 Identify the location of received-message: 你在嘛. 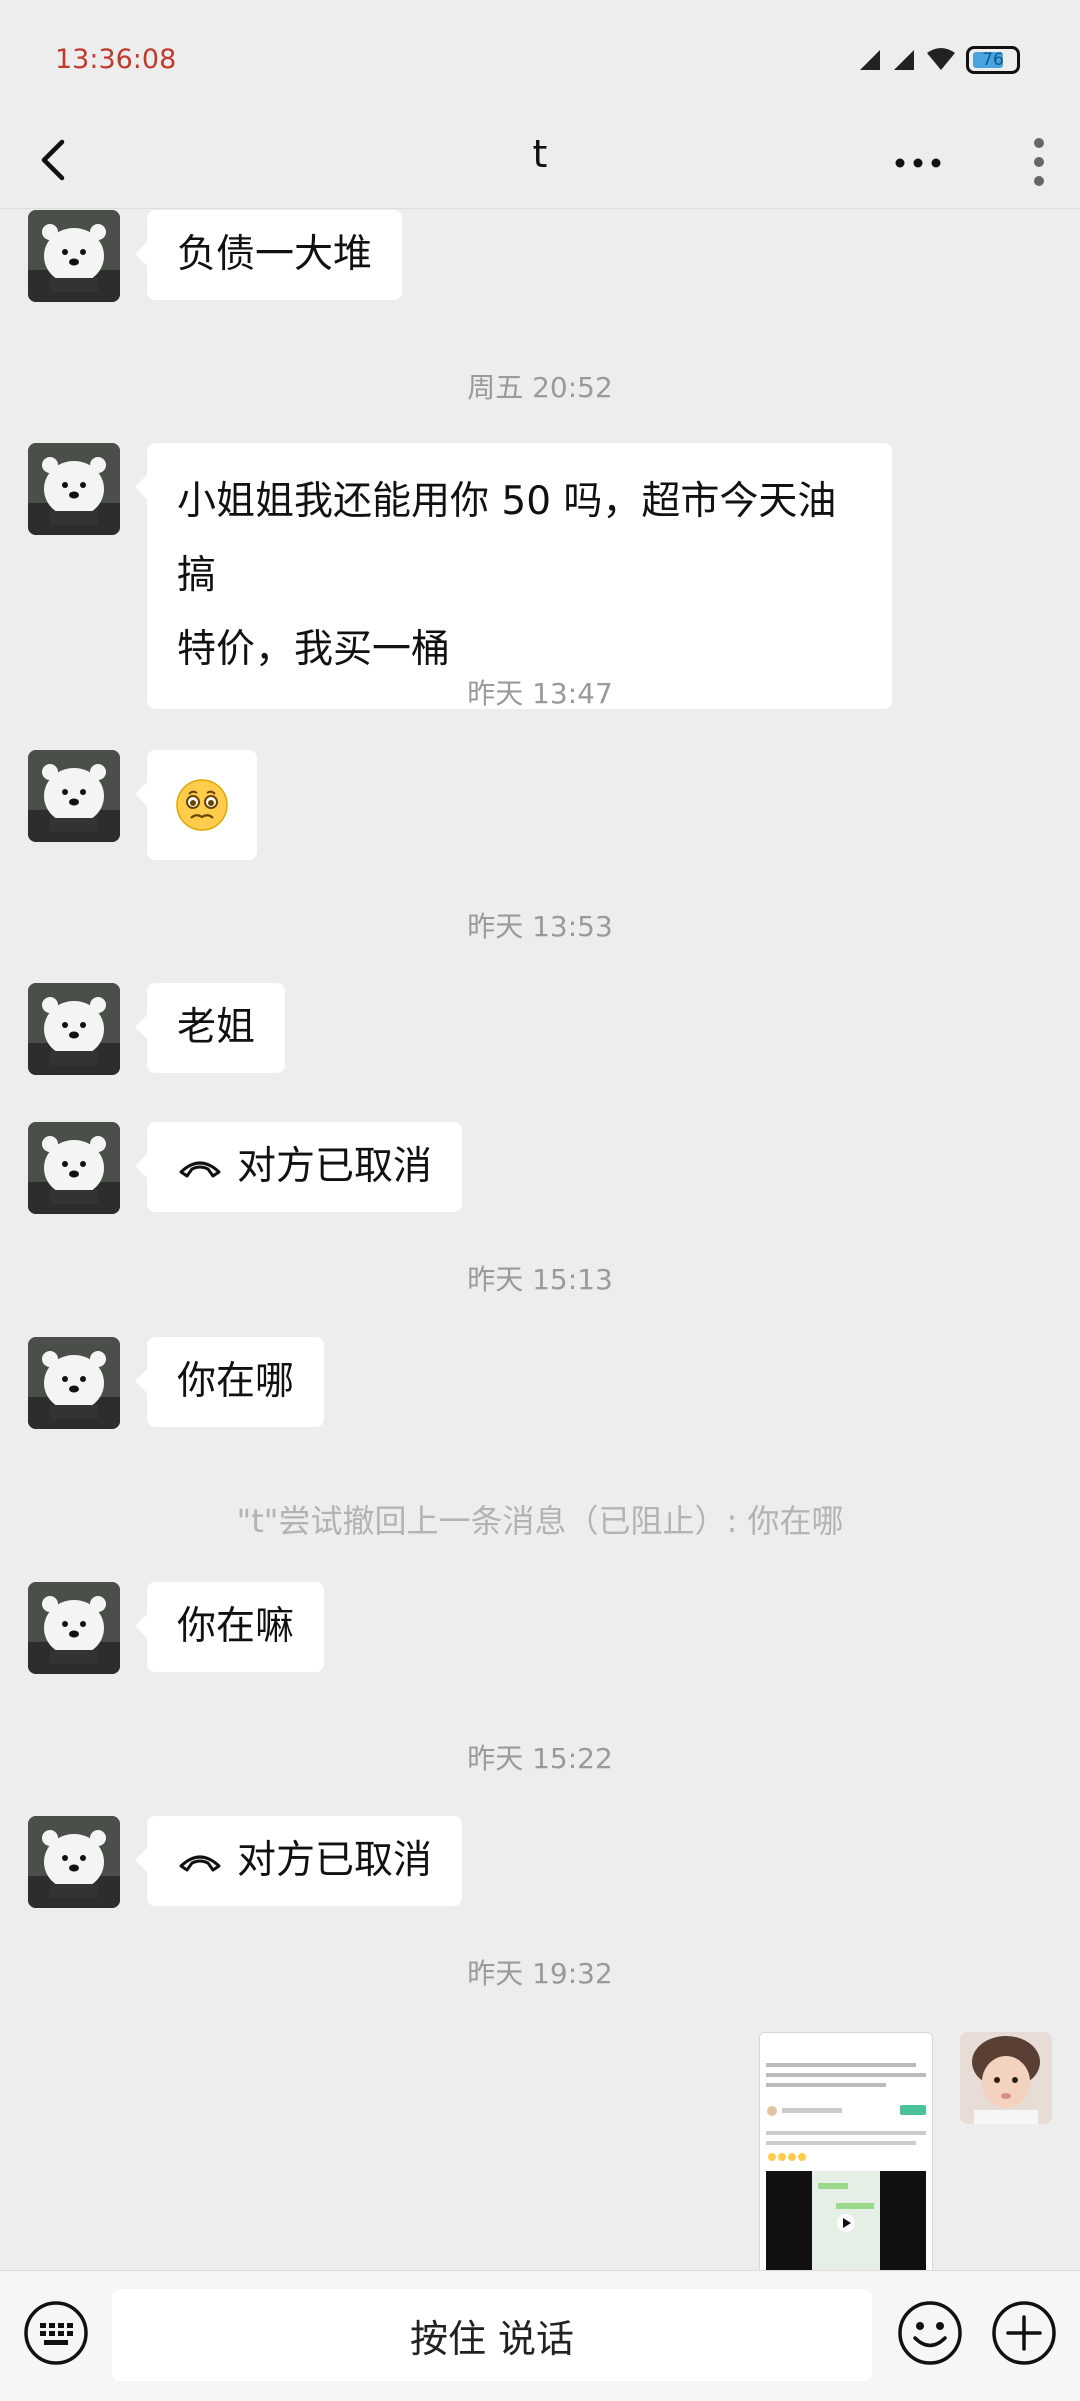
(229, 1627).